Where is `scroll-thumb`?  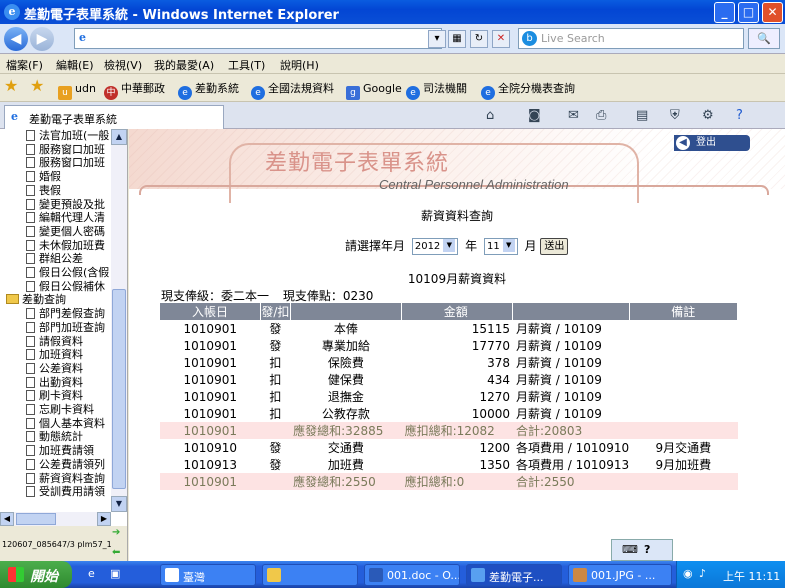 scroll-thumb is located at coordinates (119, 389).